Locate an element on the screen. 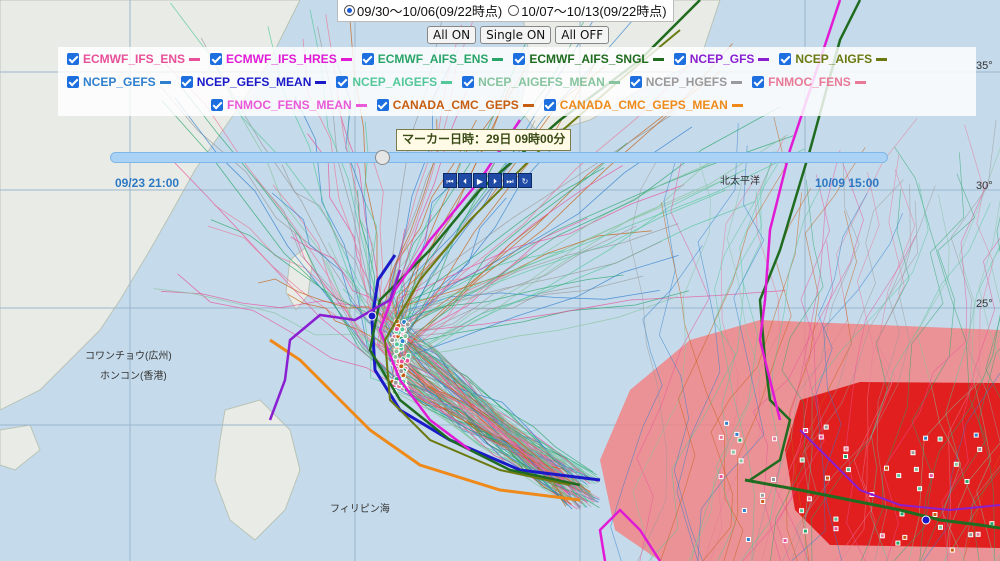 The image size is (1000, 561). prev-frame-icon: ⏴ is located at coordinates (465, 180).